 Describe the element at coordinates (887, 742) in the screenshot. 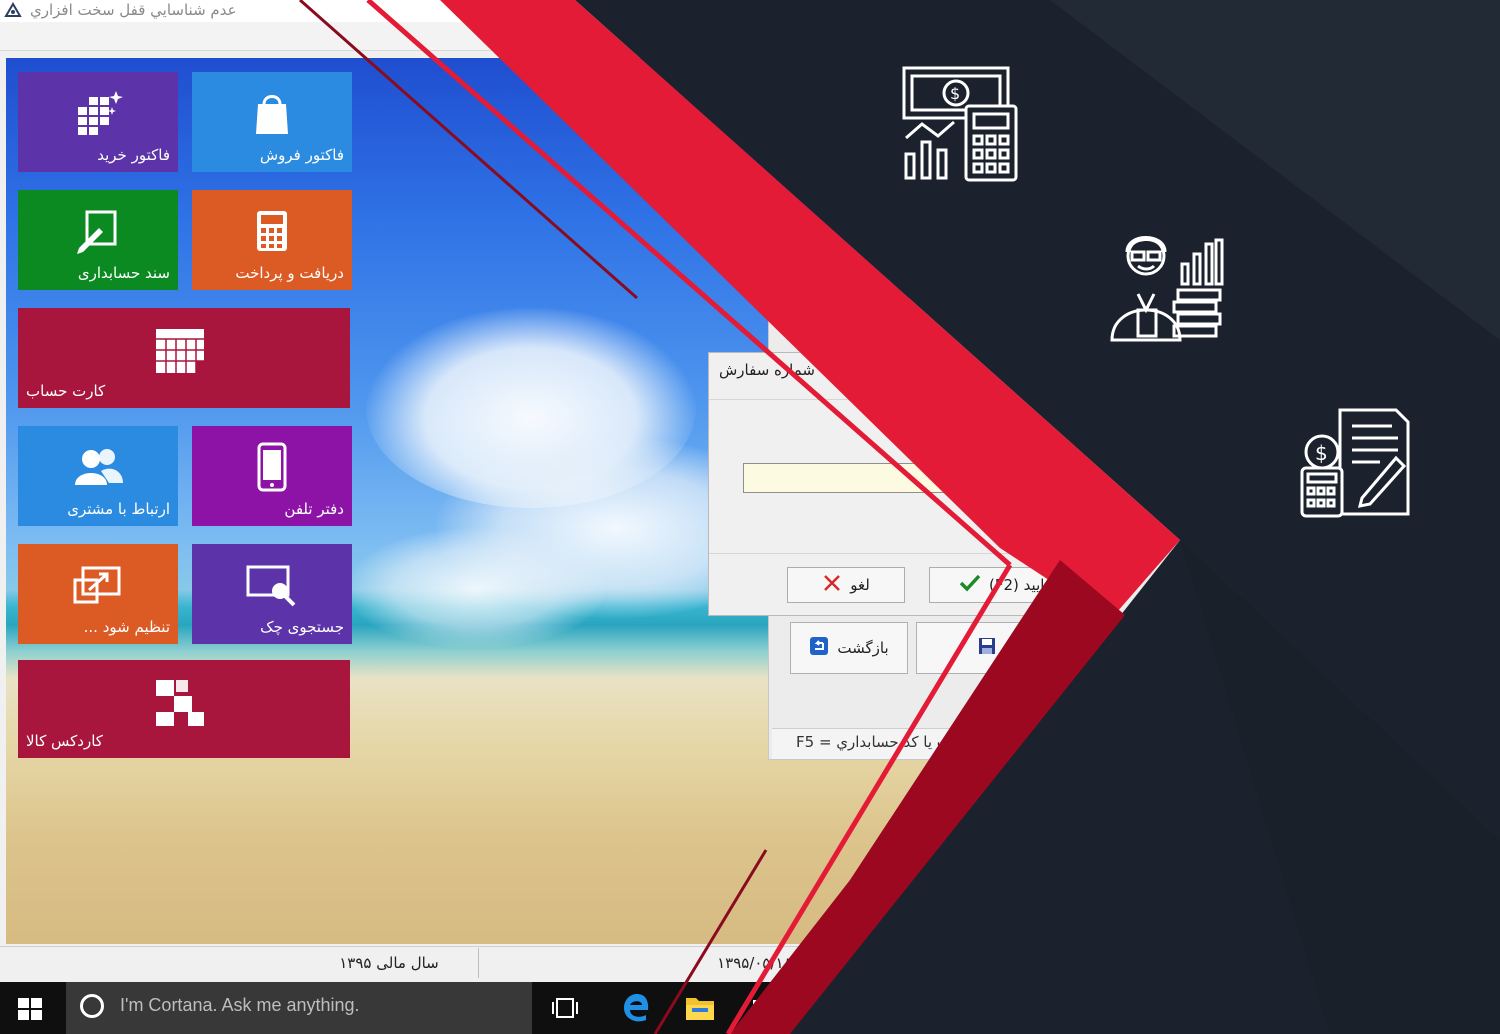

I see `shortcut-hint: F5 = حساب يا کد حسابداري` at that location.